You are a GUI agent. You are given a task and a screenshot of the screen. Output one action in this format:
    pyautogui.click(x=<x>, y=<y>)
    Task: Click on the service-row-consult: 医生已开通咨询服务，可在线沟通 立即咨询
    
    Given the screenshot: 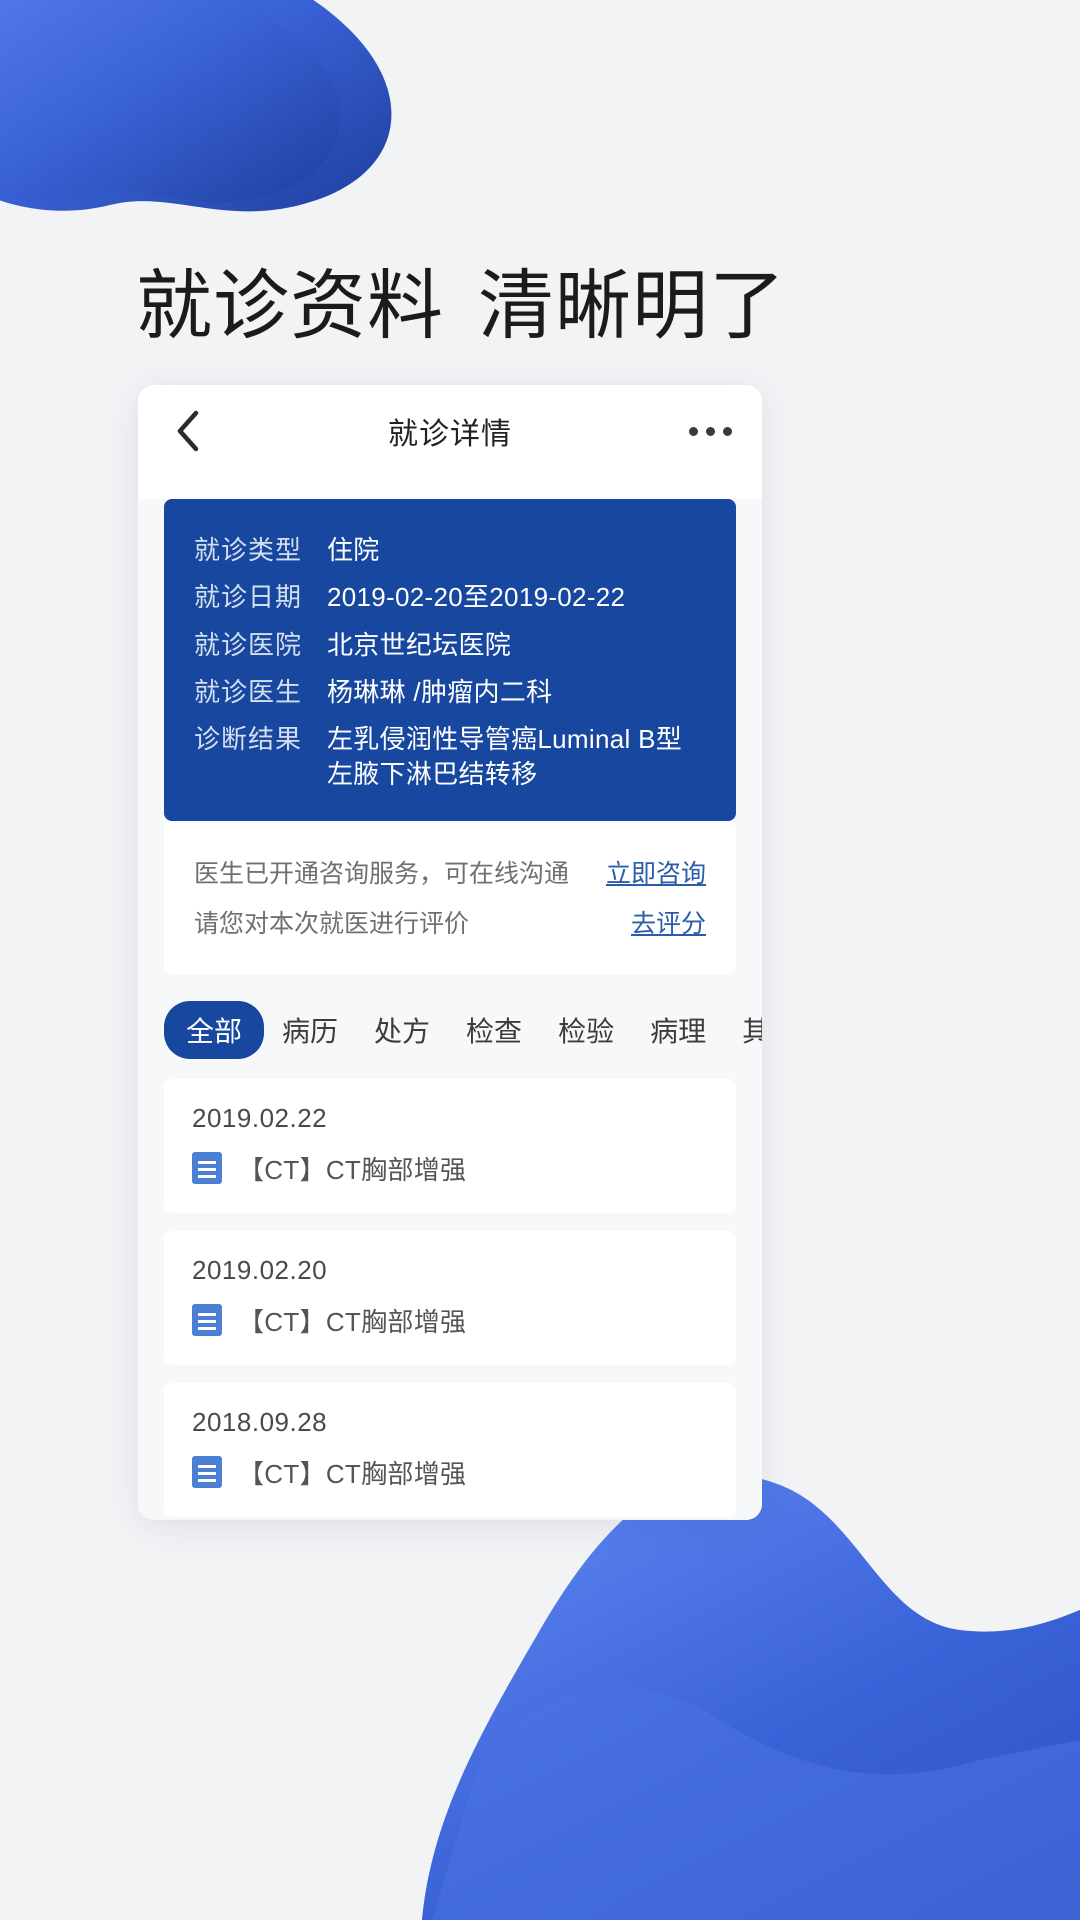 What is the action you would take?
    pyautogui.click(x=450, y=872)
    